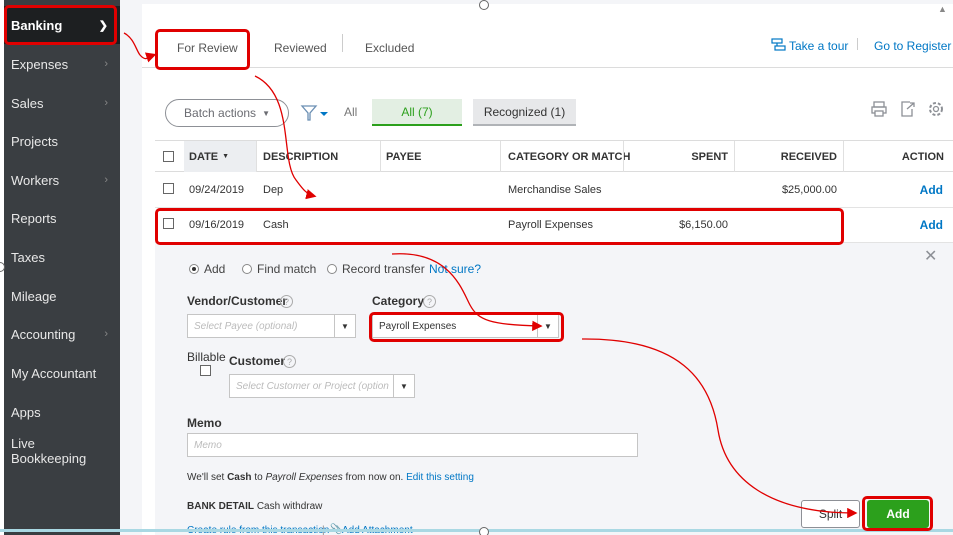 The image size is (953, 535). I want to click on date-header-label: DATE, so click(204, 156).